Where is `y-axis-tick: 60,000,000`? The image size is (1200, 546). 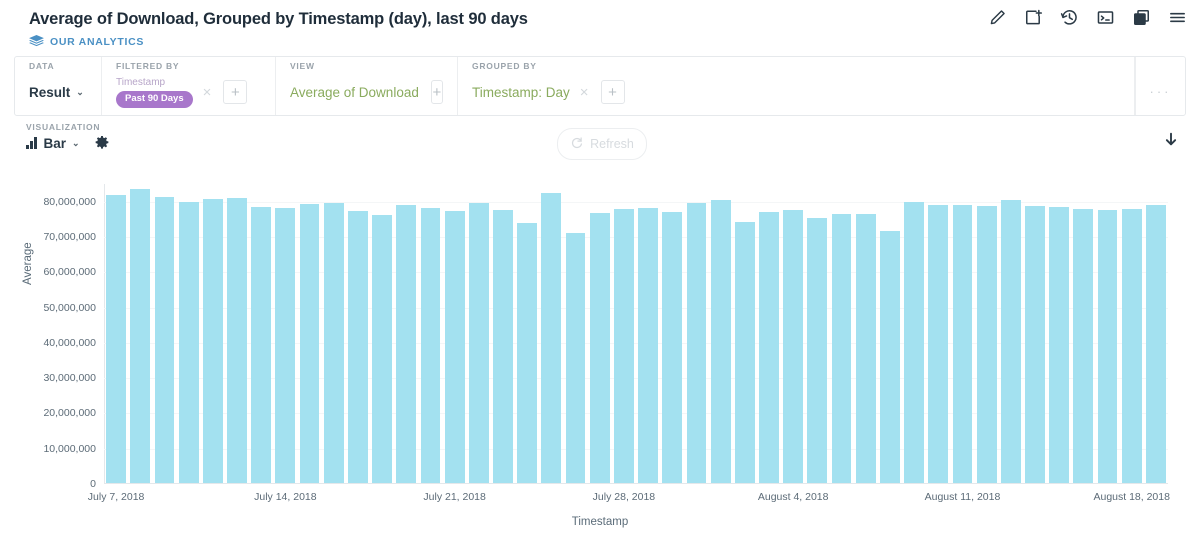
y-axis-tick: 60,000,000 is located at coordinates (69, 272).